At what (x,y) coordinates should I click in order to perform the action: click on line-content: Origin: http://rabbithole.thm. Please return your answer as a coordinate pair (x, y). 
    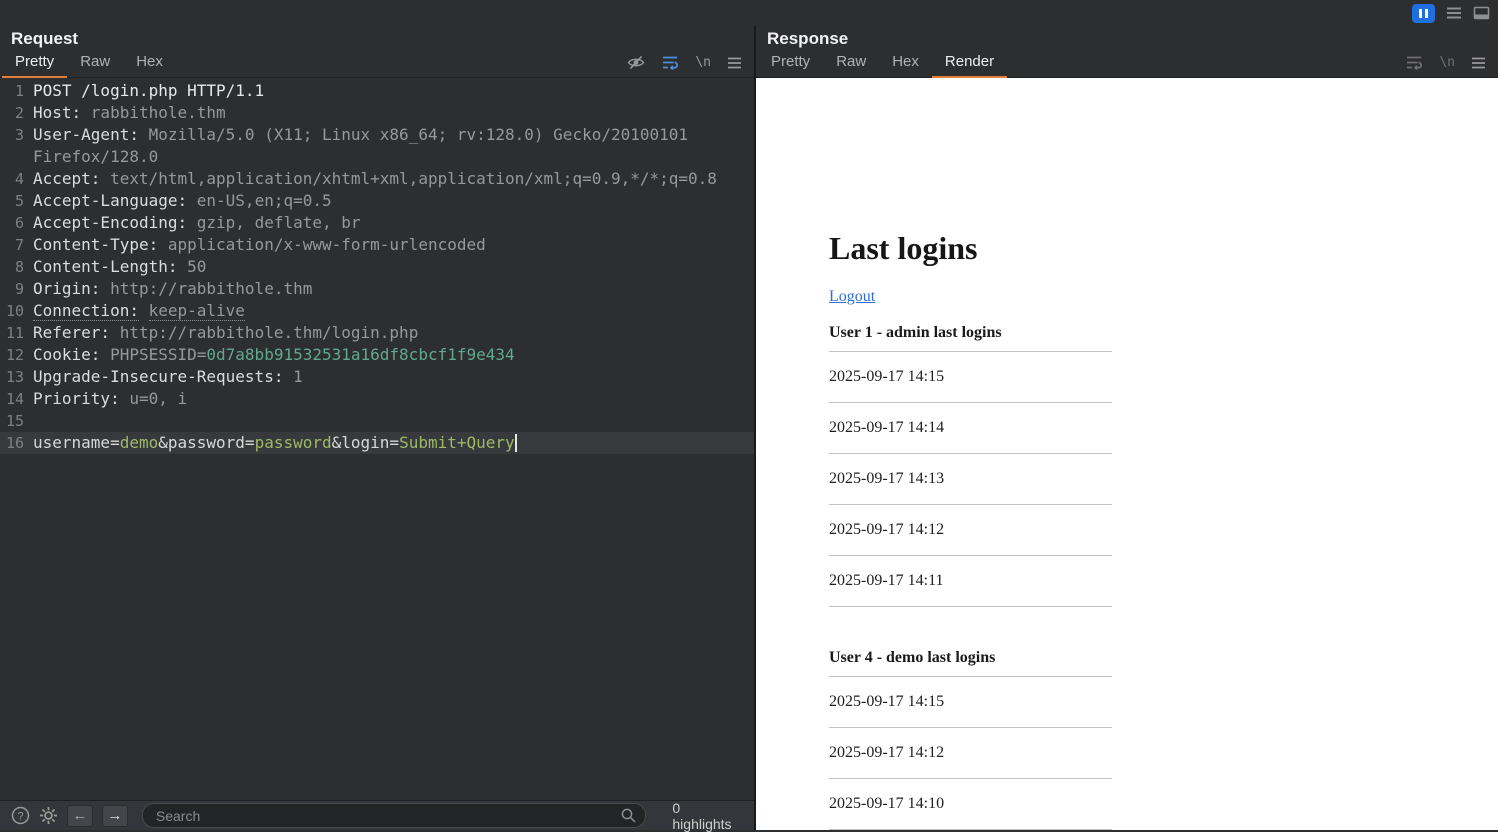
    Looking at the image, I should click on (389, 289).